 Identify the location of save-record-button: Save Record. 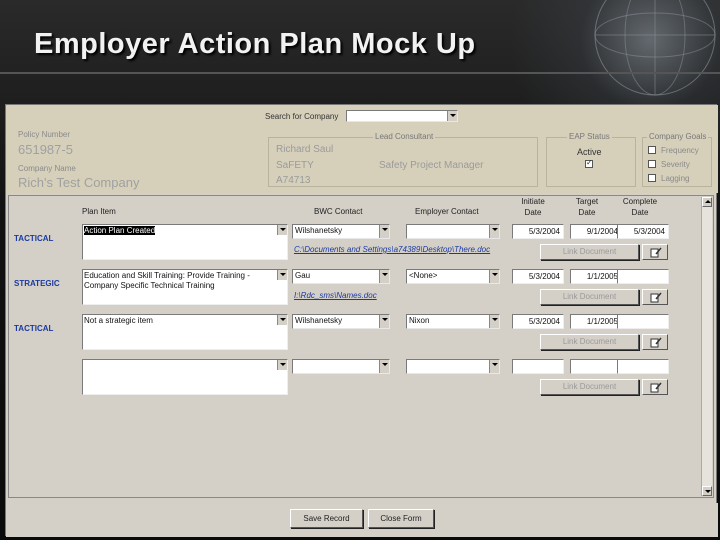
(326, 518).